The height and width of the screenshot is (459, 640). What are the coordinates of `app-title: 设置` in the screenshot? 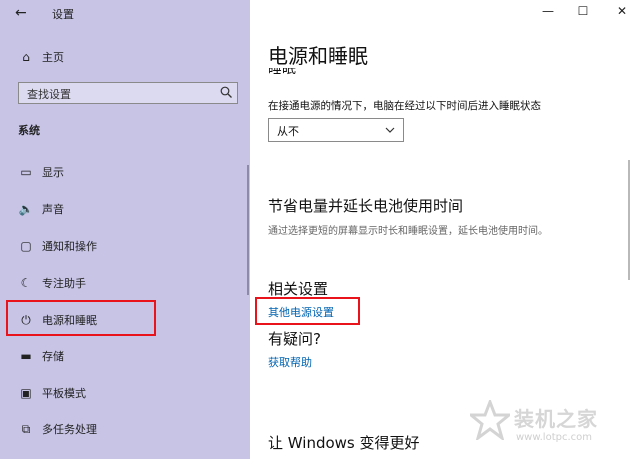 It's located at (63, 14).